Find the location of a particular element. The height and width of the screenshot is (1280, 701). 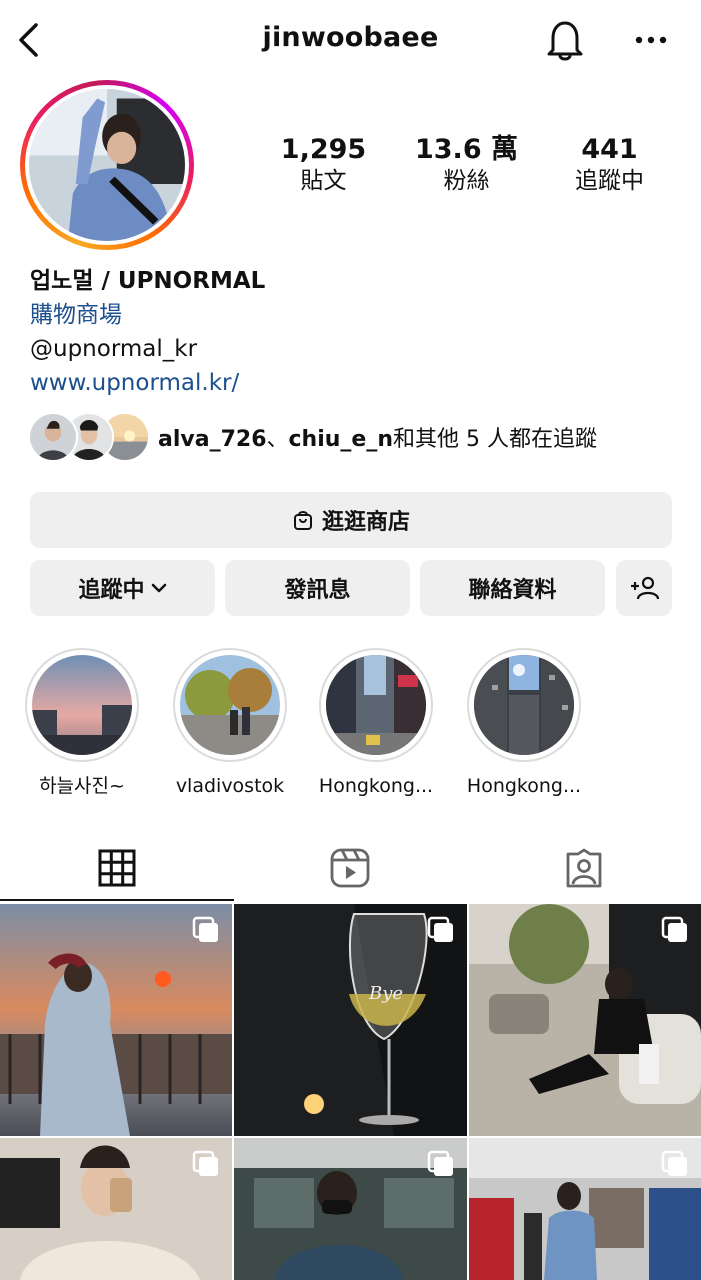

profile-avatar is located at coordinates (107, 165).